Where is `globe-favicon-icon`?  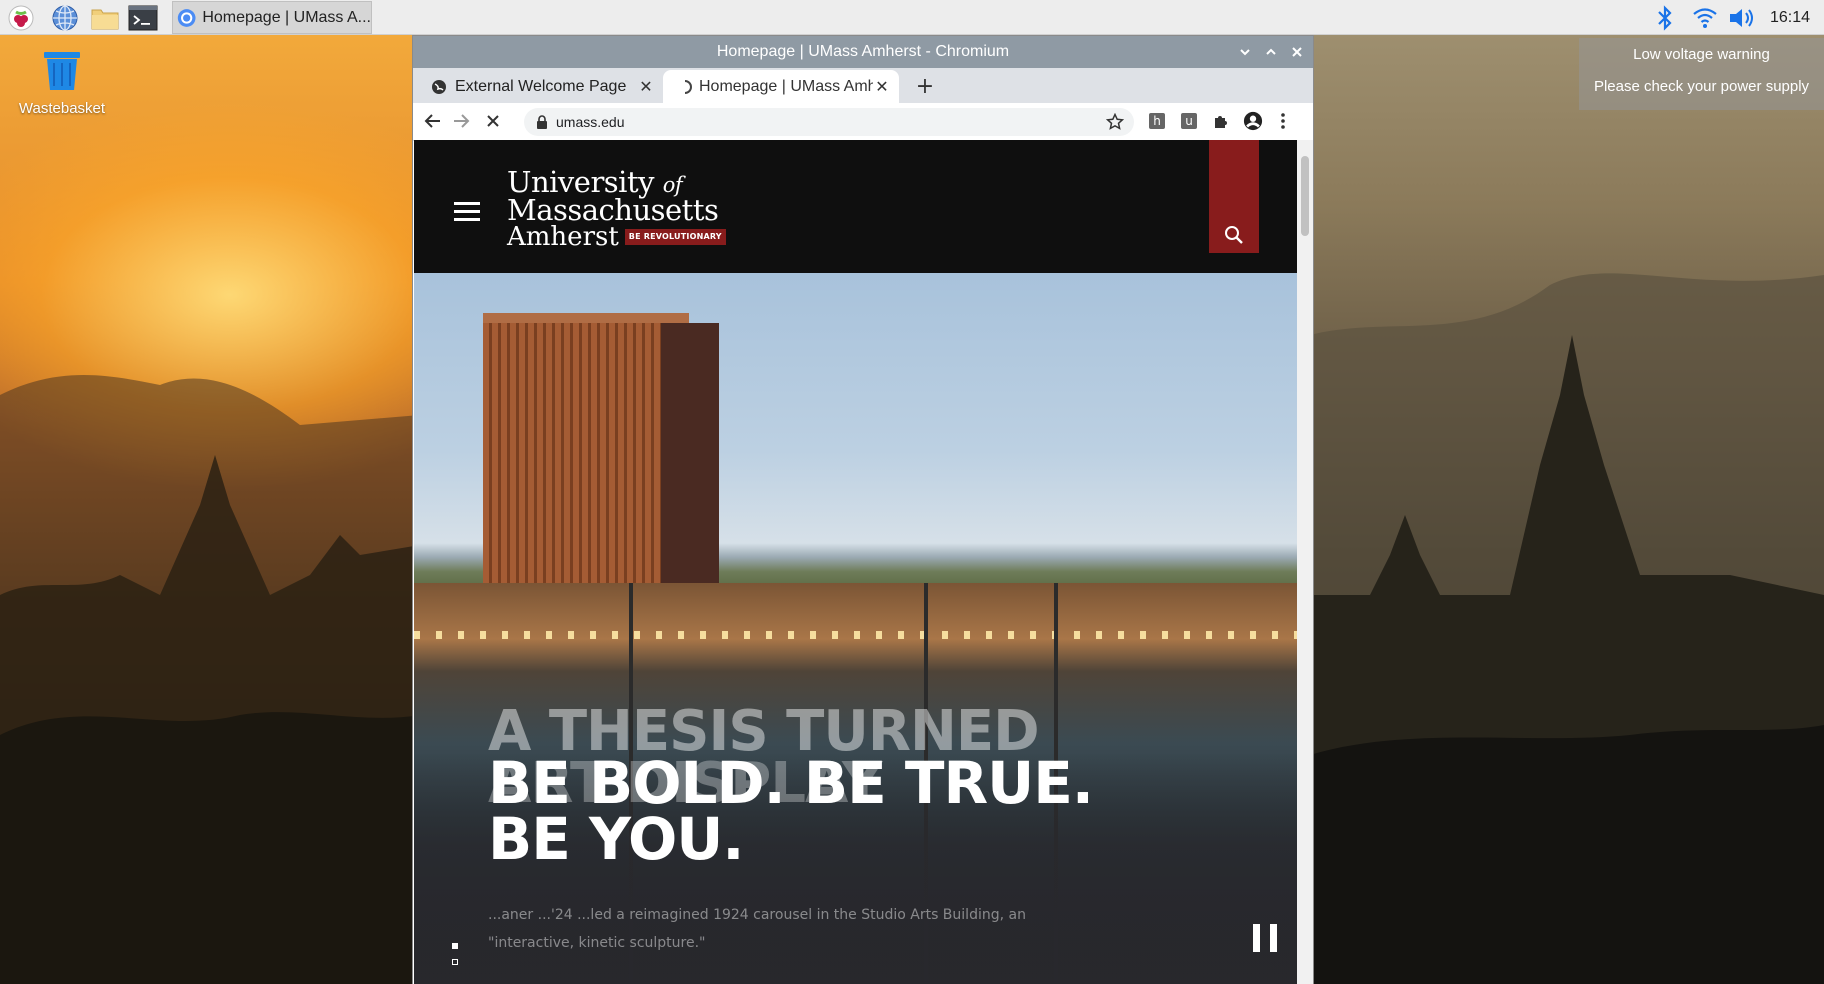
globe-favicon-icon is located at coordinates (439, 86).